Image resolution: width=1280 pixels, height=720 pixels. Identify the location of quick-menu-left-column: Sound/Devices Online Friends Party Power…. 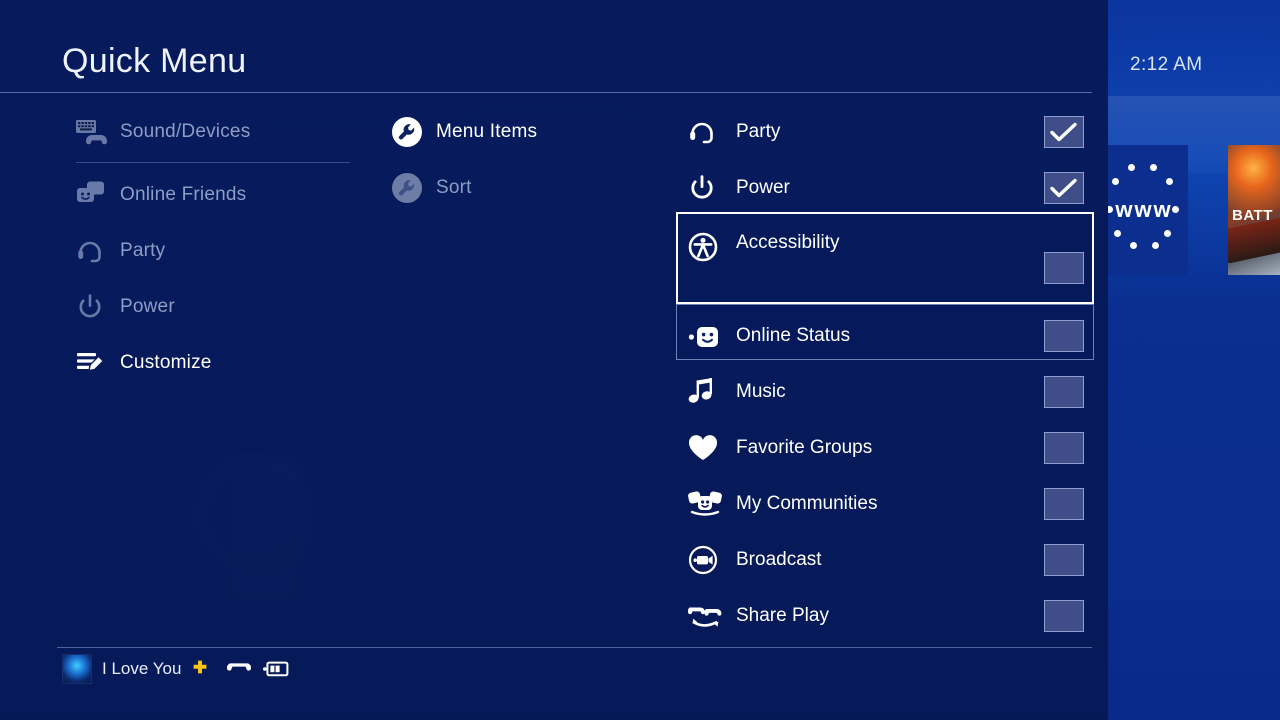
(226, 247).